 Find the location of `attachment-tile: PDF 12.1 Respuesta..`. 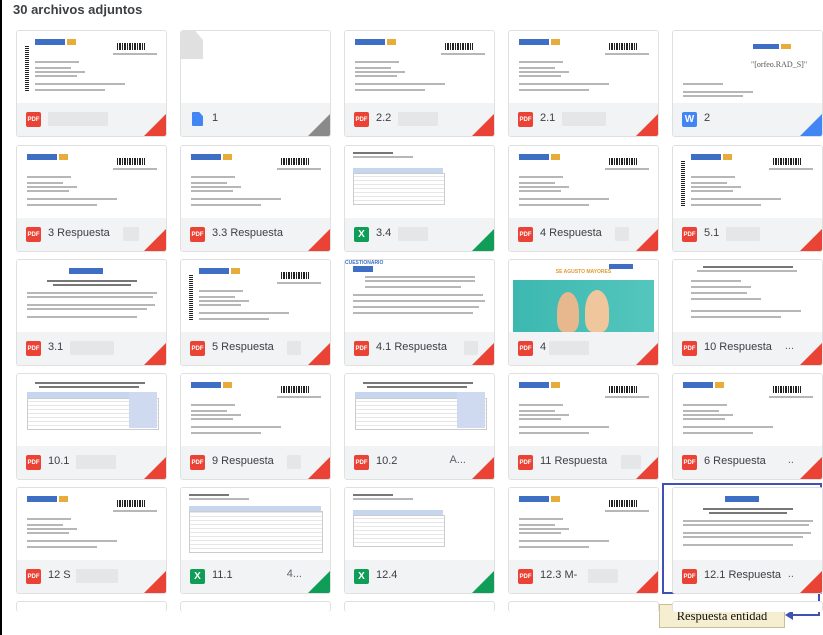

attachment-tile: PDF 12.1 Respuesta.. is located at coordinates (747, 540).